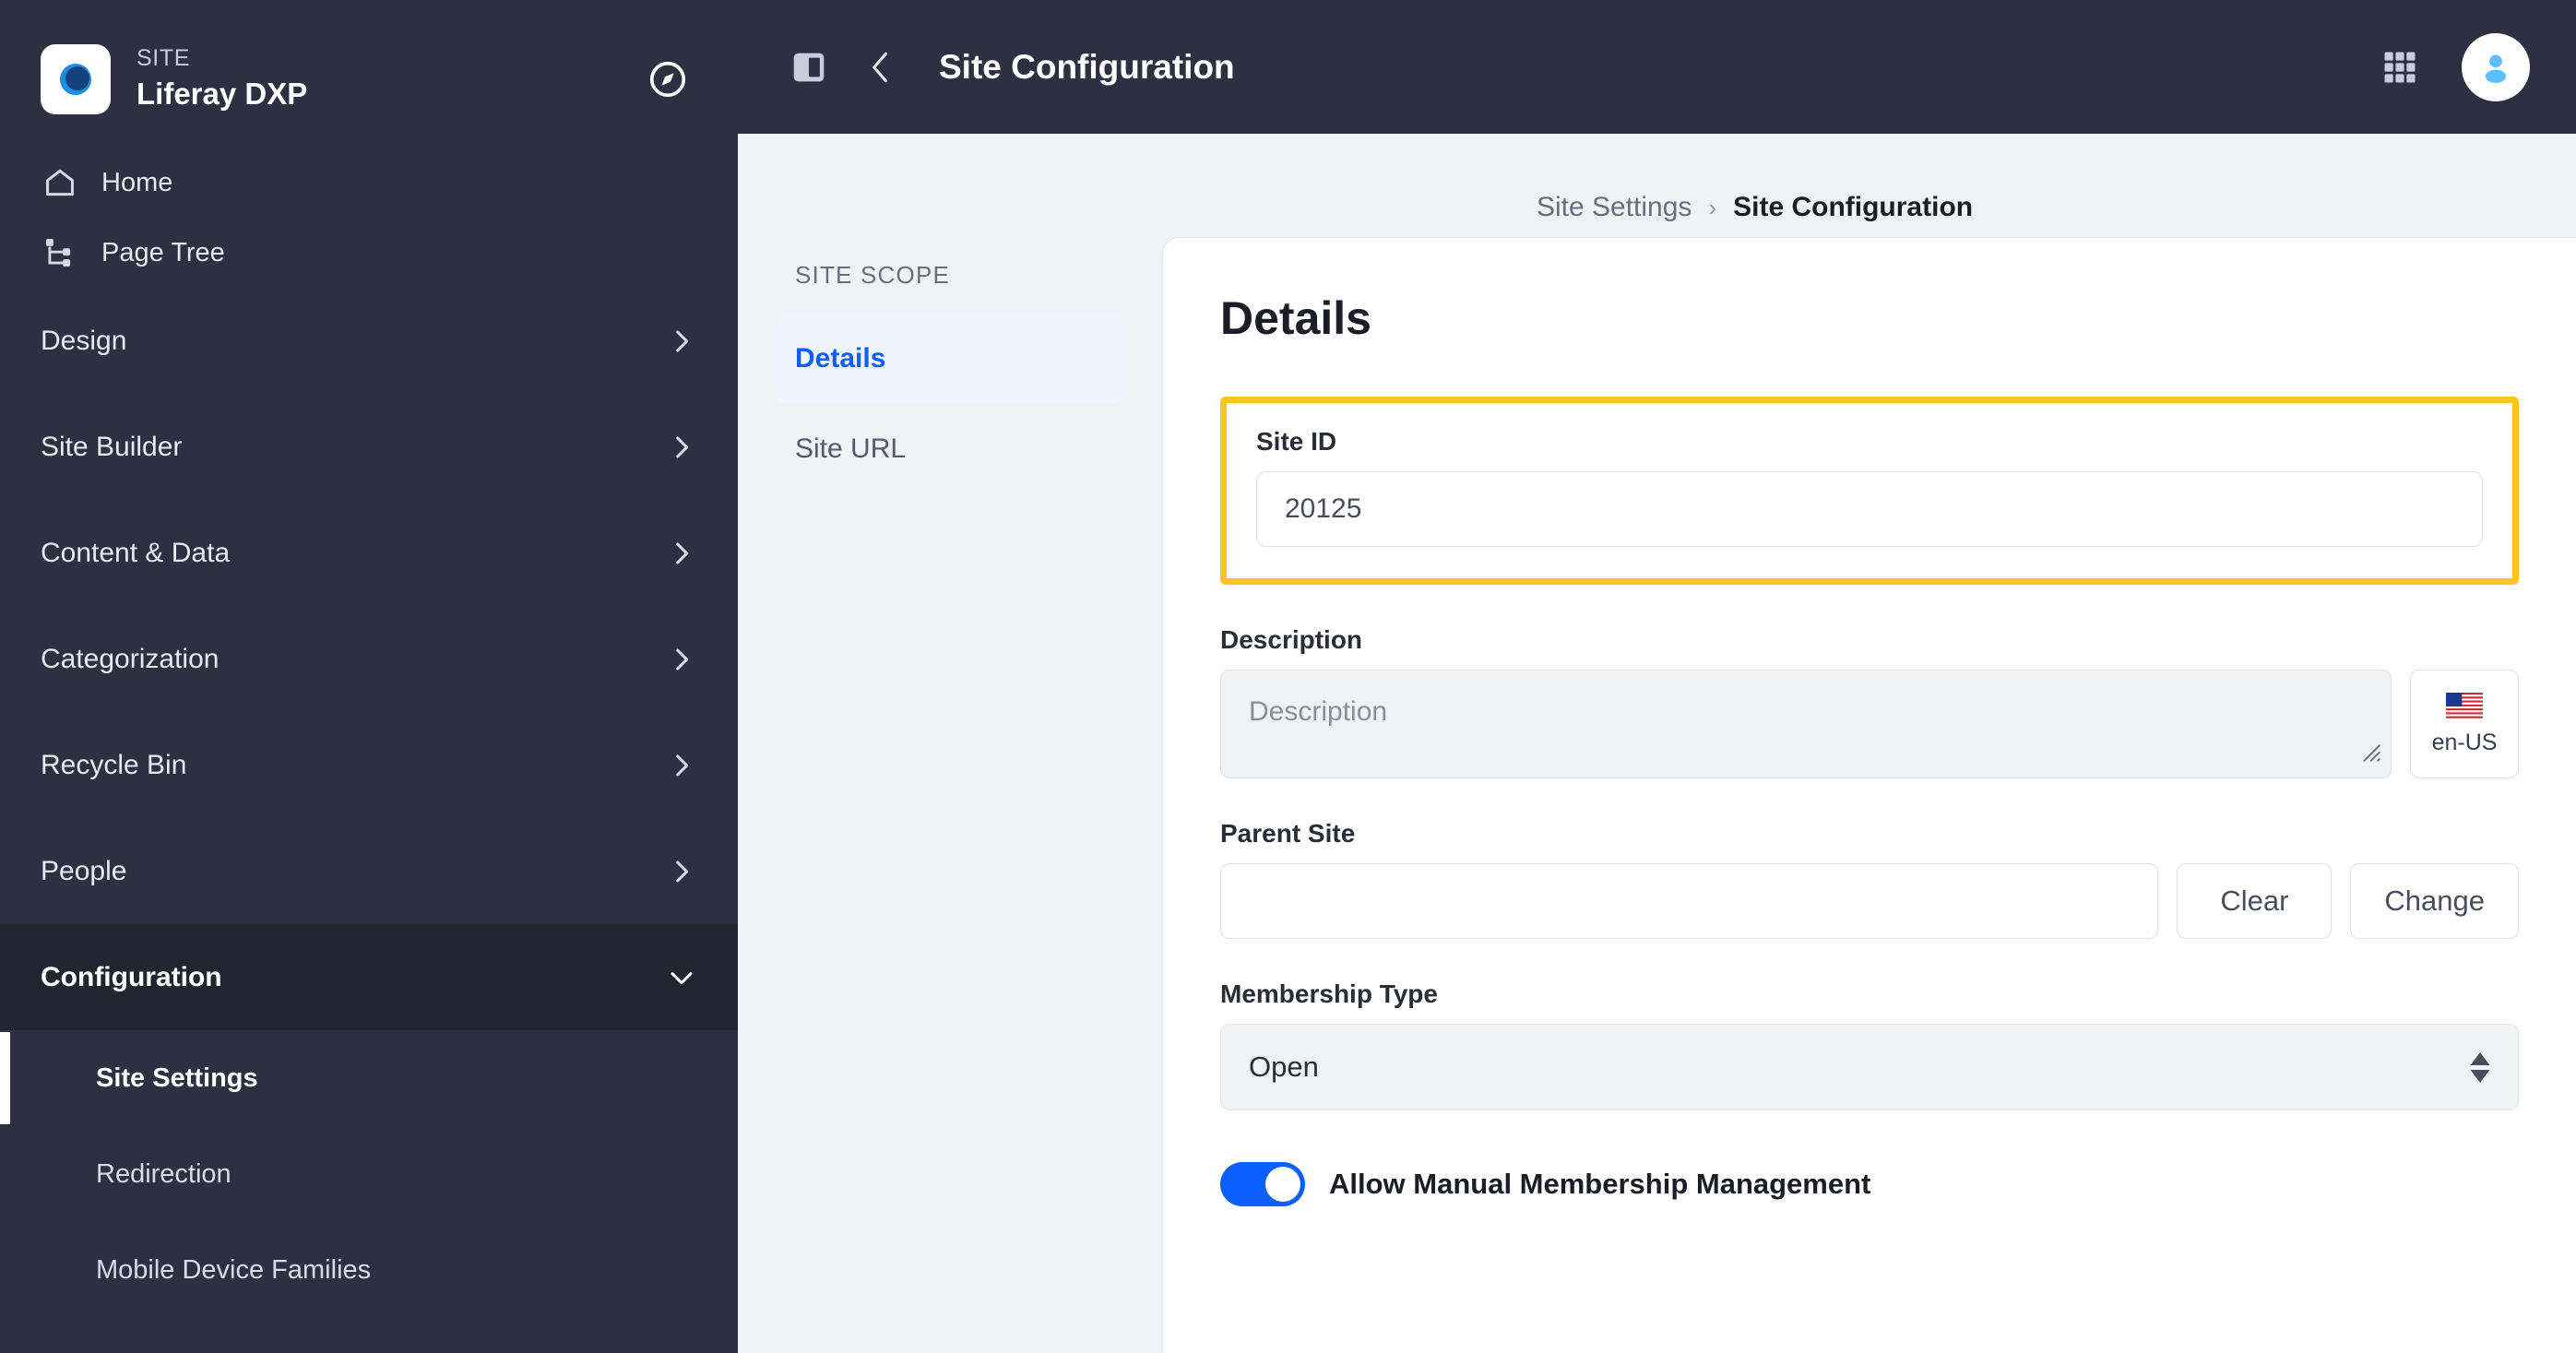  What do you see at coordinates (2434, 901) in the screenshot?
I see `change-button: Change` at bounding box center [2434, 901].